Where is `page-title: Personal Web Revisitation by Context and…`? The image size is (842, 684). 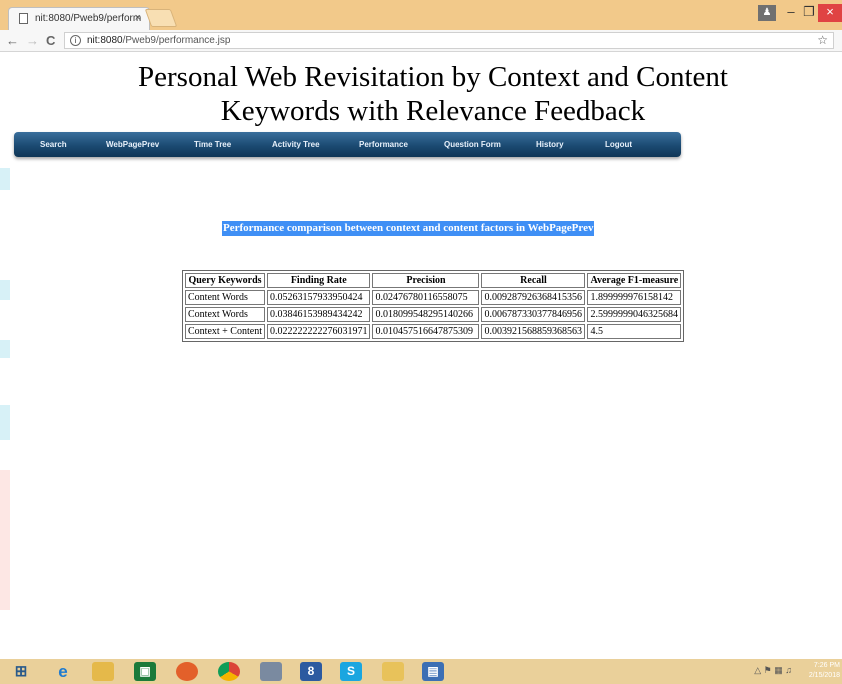 page-title: Personal Web Revisitation by Context and… is located at coordinates (421, 94).